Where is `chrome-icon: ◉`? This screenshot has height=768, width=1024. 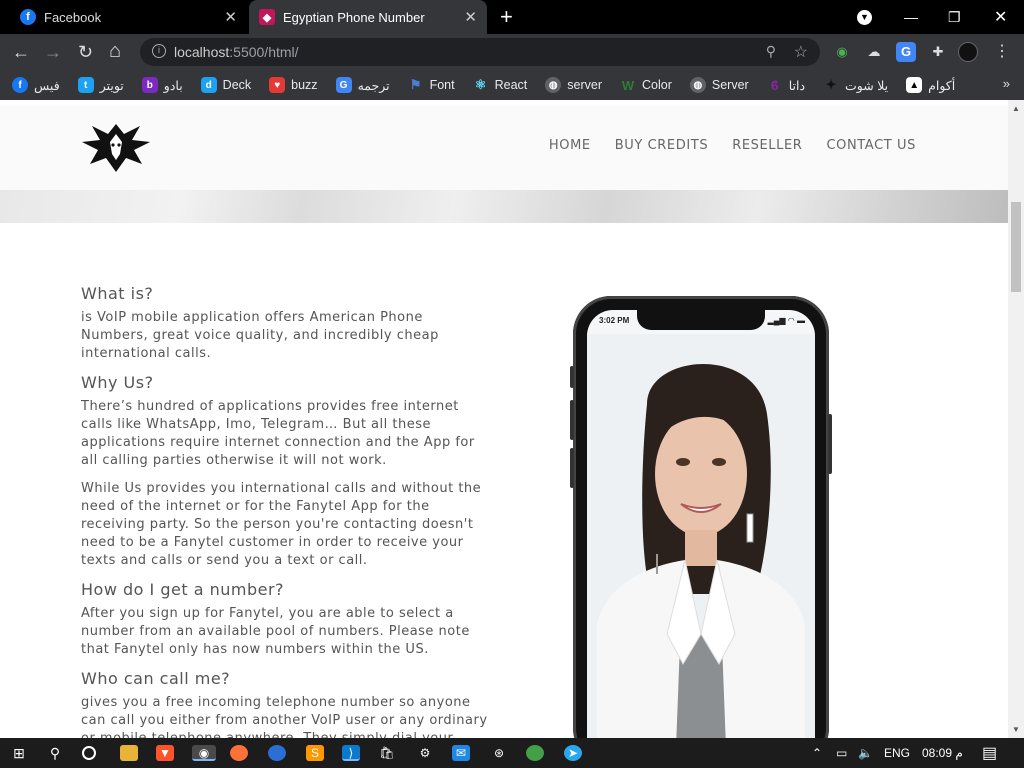
chrome-icon: ◉ is located at coordinates (204, 753).